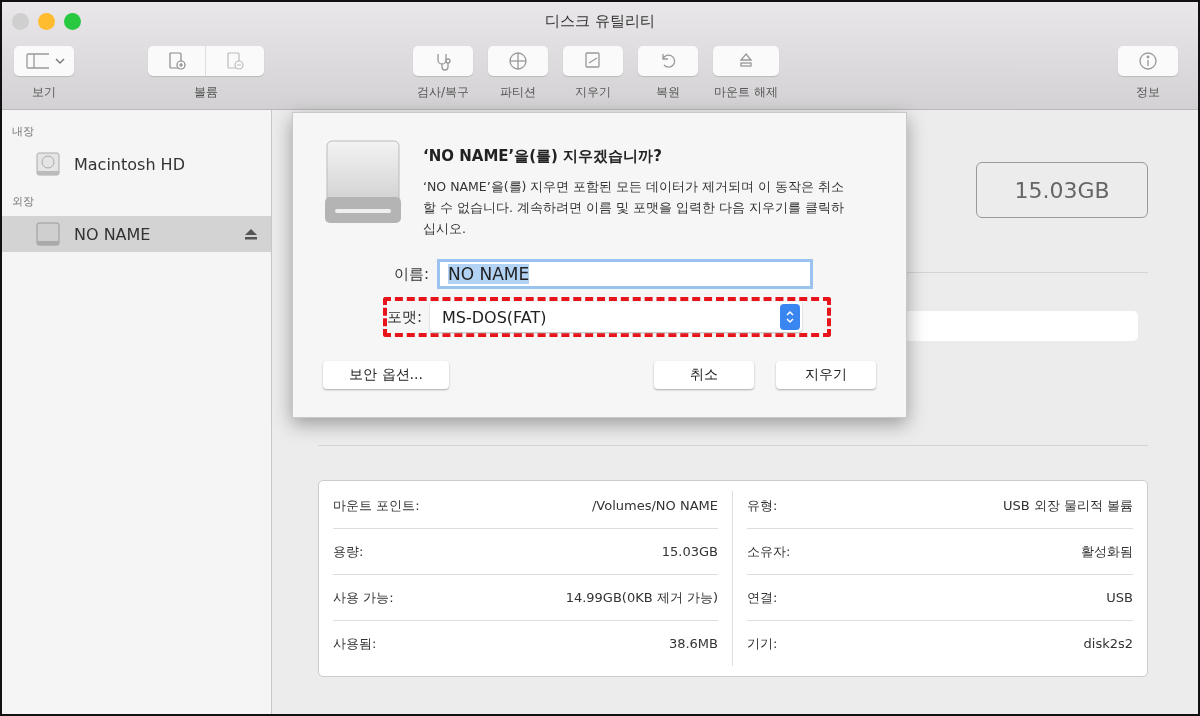 Image resolution: width=1200 pixels, height=716 pixels. Describe the element at coordinates (23, 131) in the screenshot. I see `sidebar-heading: 내장` at that location.